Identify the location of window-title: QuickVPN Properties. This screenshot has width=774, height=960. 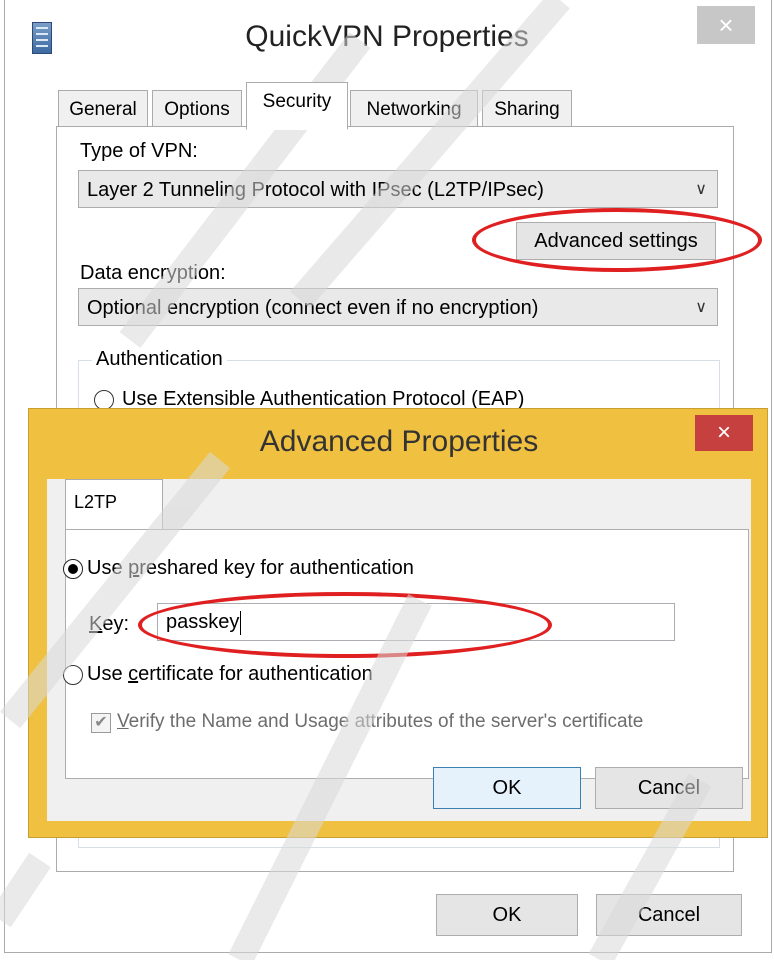
(387, 36).